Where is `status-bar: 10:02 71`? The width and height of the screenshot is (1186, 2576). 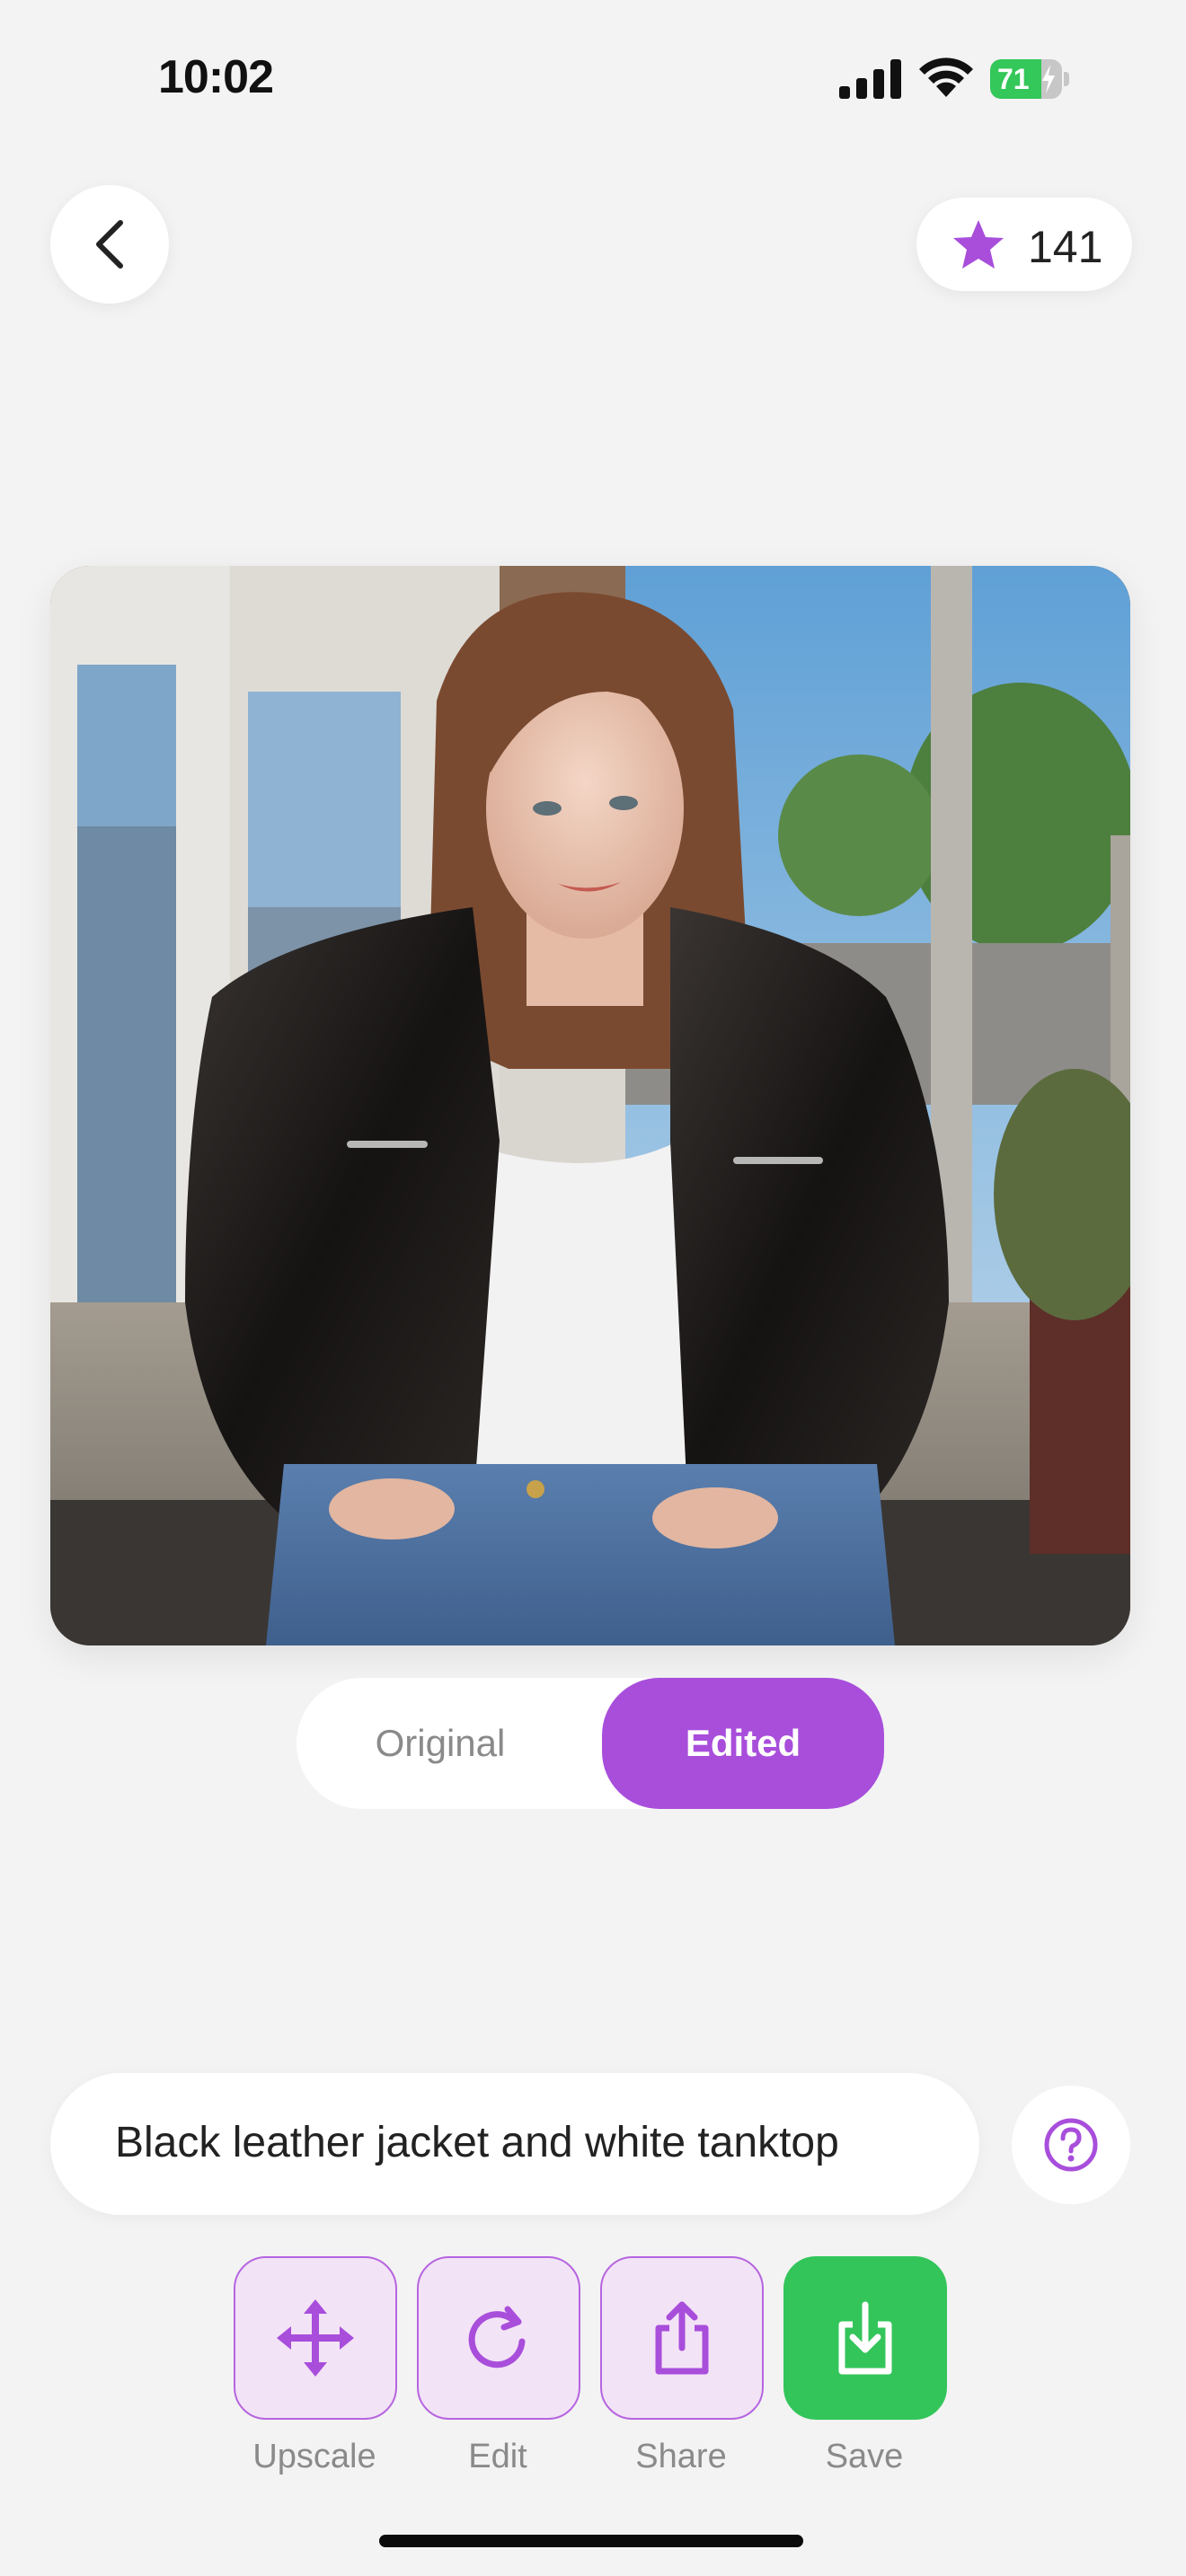 status-bar: 10:02 71 is located at coordinates (593, 76).